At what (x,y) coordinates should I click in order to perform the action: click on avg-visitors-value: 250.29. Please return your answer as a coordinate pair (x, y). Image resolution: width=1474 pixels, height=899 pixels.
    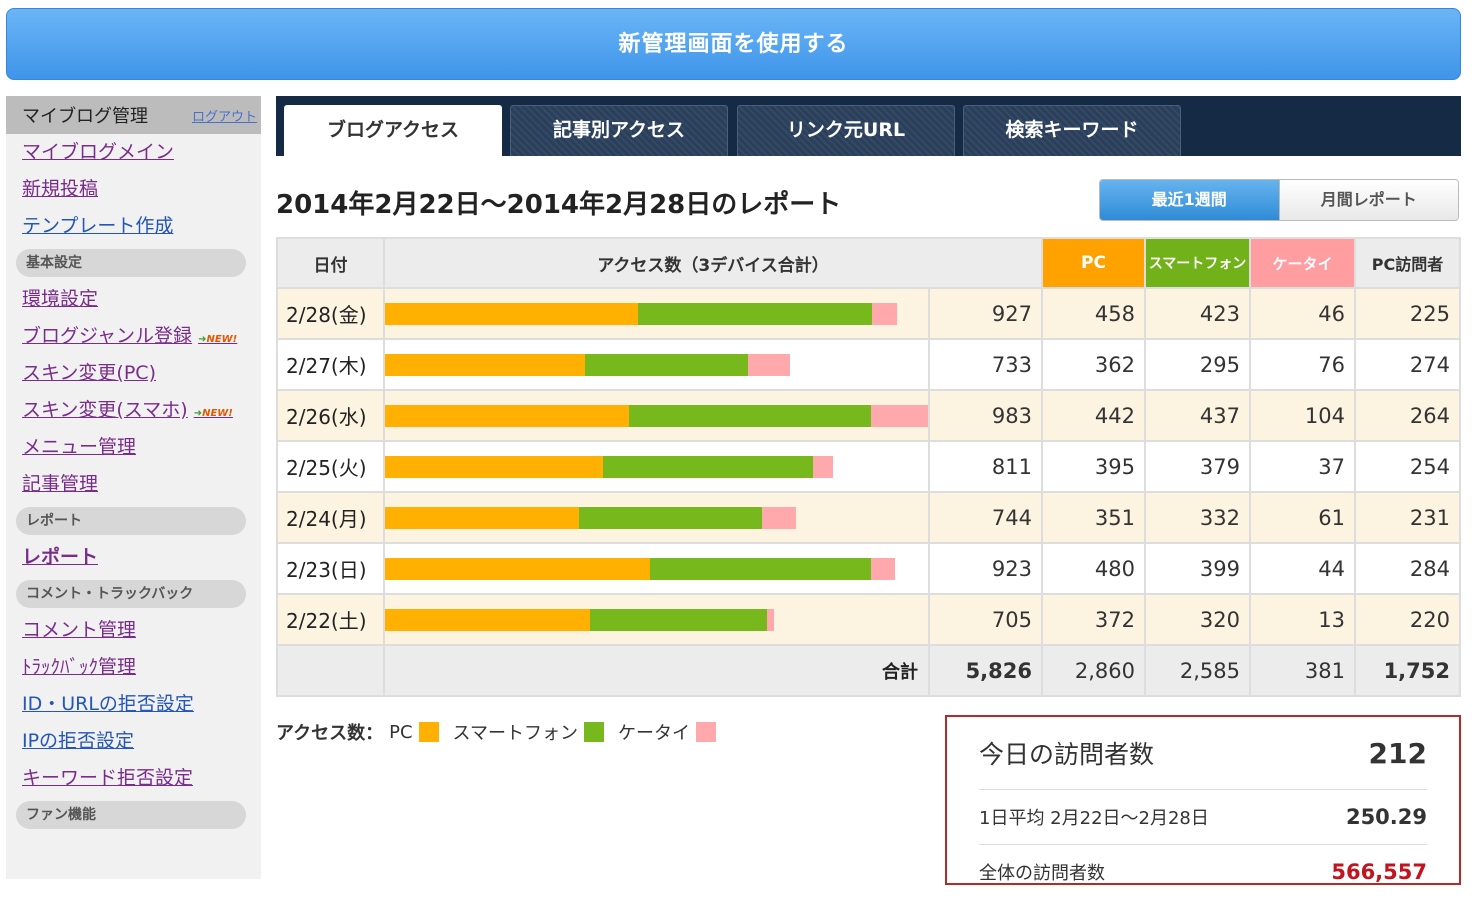
    Looking at the image, I should click on (1386, 817).